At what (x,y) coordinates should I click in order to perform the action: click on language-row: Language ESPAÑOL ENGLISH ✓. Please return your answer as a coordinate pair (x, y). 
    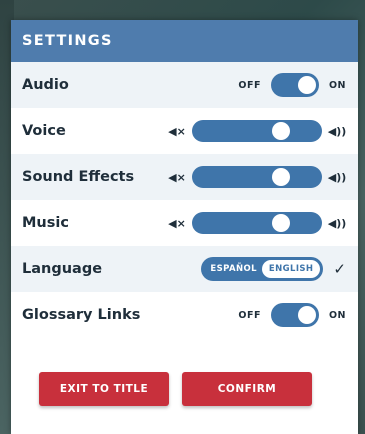
    Looking at the image, I should click on (184, 269).